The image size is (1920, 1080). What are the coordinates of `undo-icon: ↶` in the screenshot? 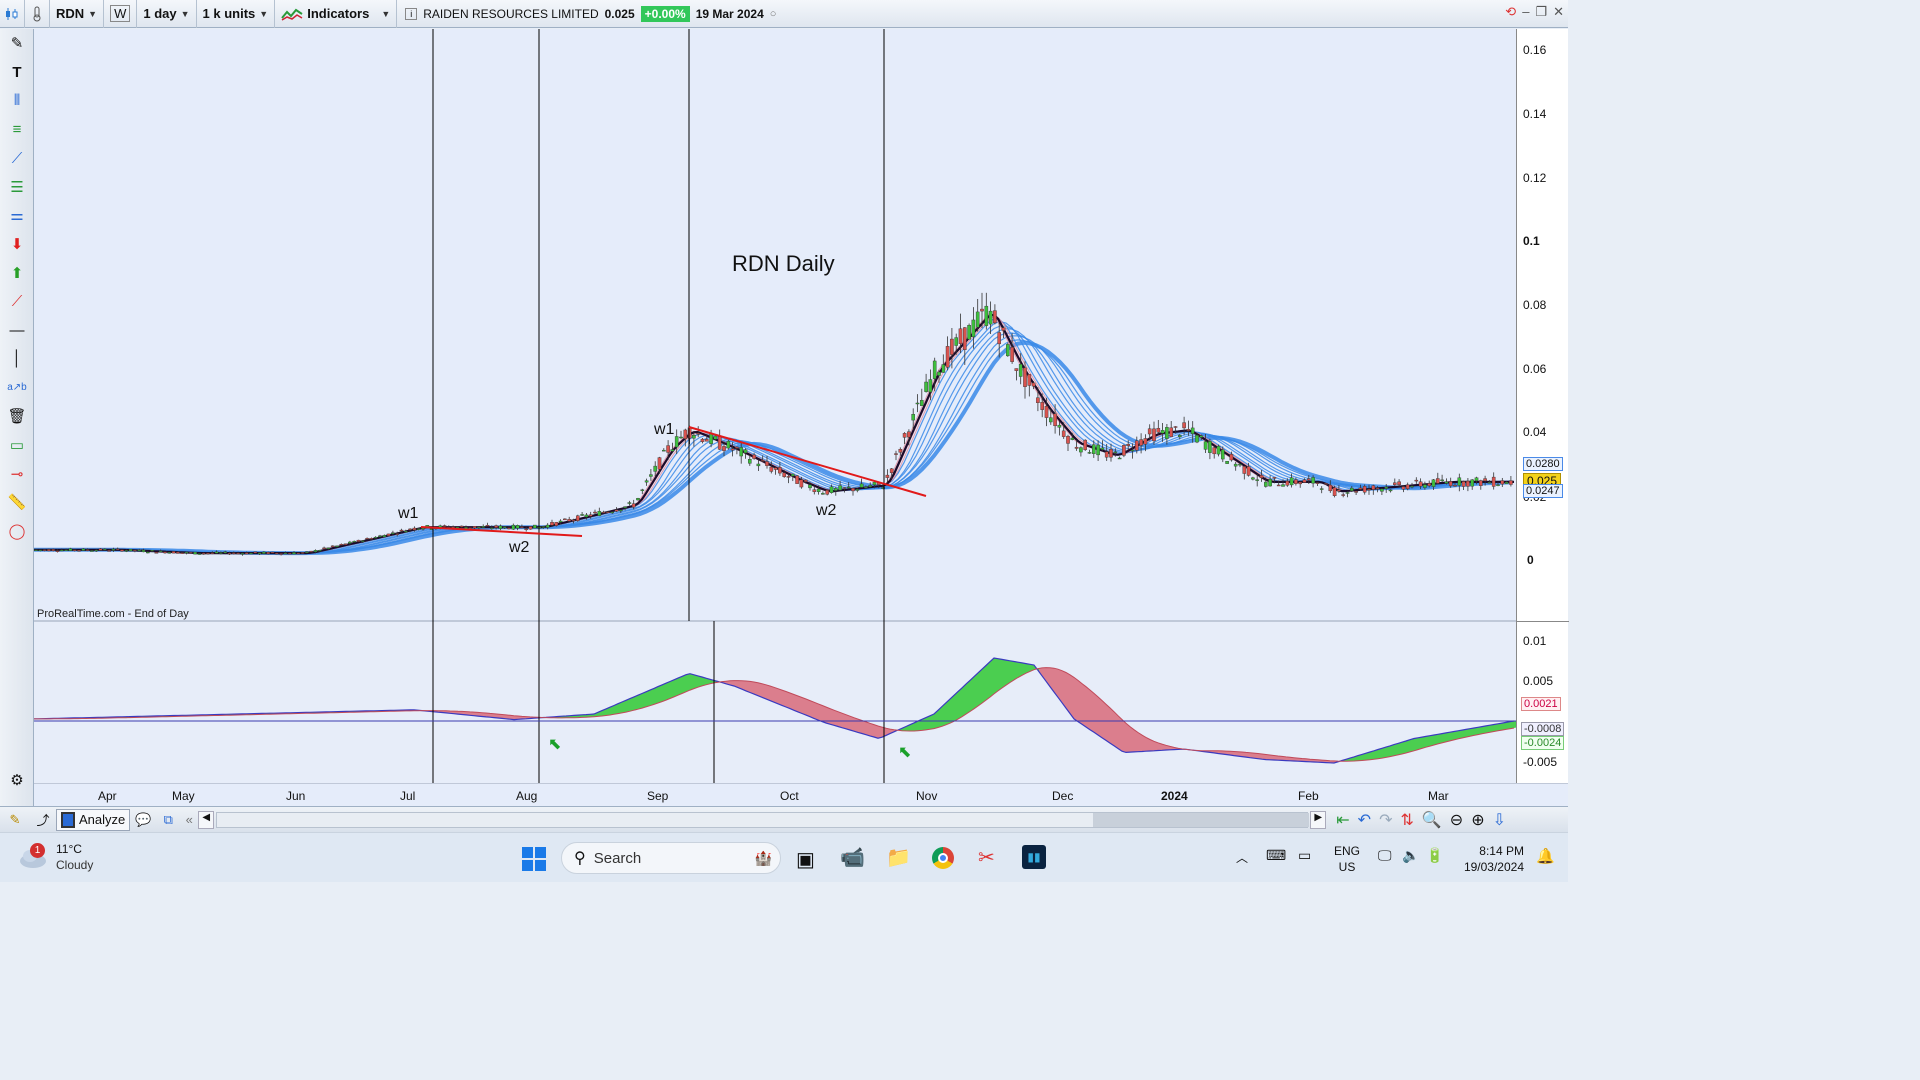 It's located at (1364, 820).